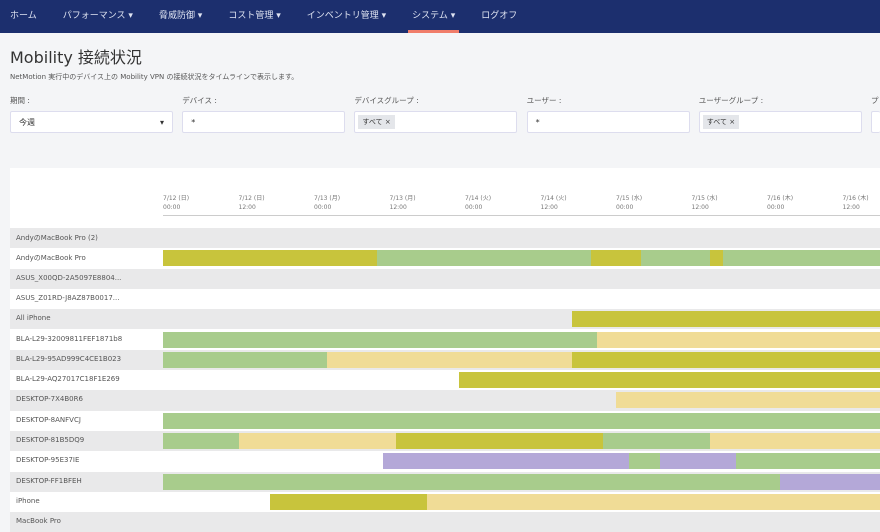 This screenshot has width=880, height=532. What do you see at coordinates (48, 419) in the screenshot?
I see `device-name: DESKTOP-8ANFVCJ` at bounding box center [48, 419].